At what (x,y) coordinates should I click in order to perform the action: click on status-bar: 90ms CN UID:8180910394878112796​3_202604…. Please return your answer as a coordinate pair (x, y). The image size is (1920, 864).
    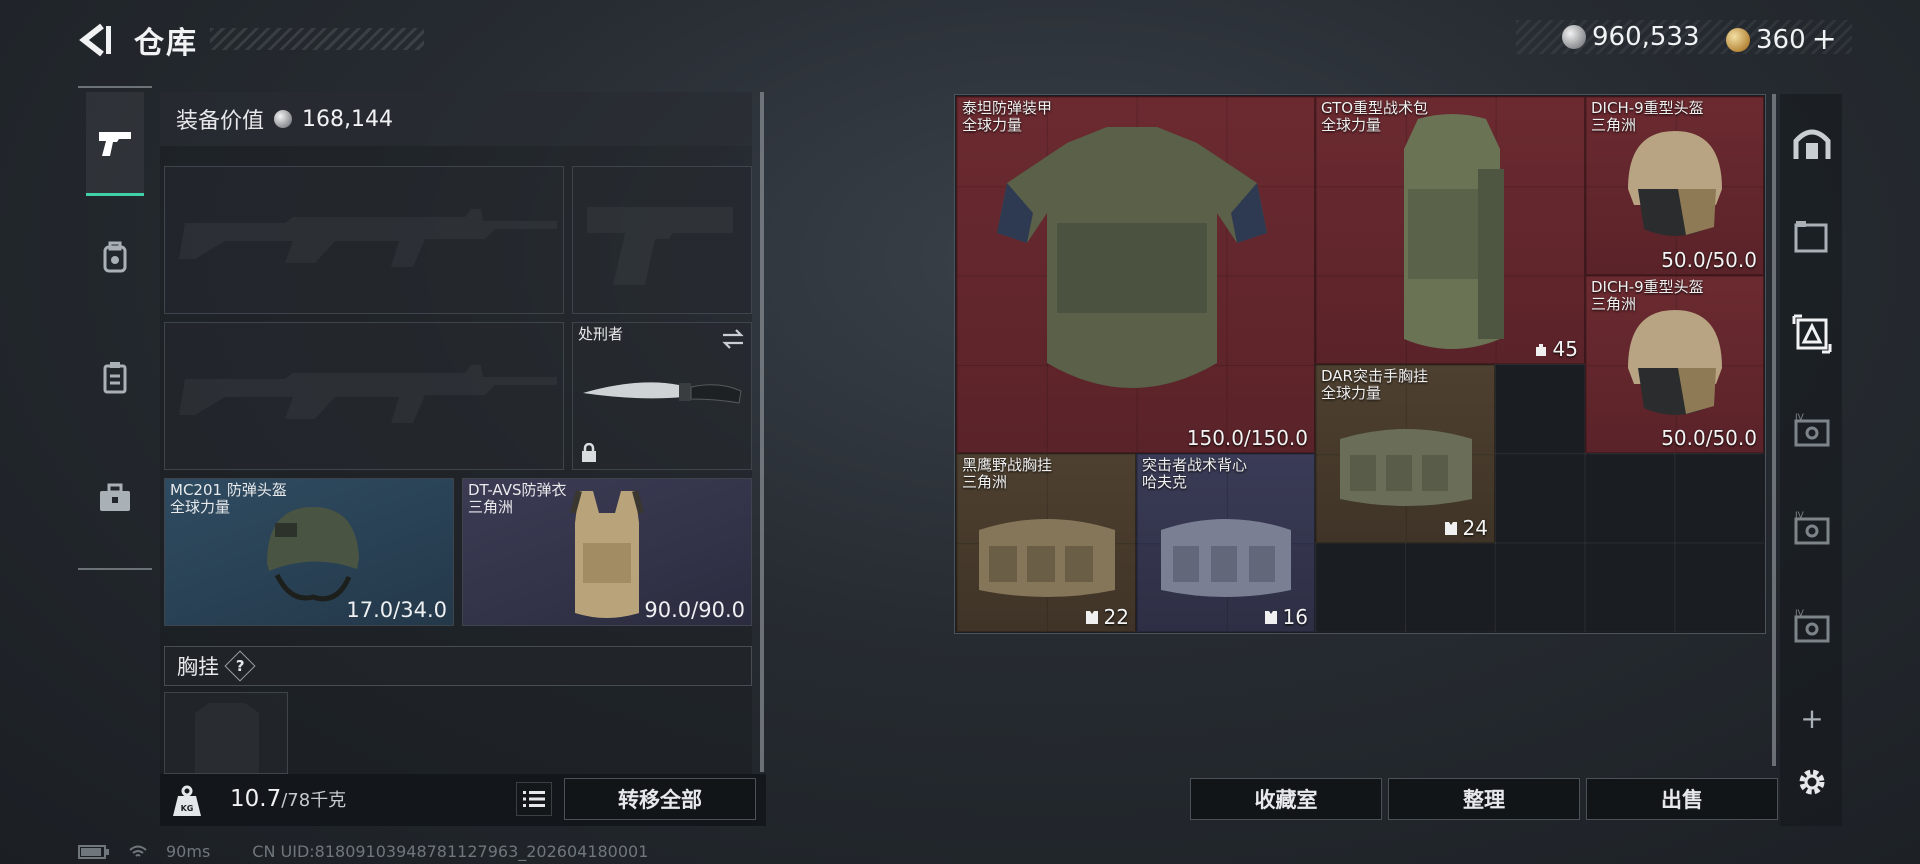
    Looking at the image, I should click on (363, 851).